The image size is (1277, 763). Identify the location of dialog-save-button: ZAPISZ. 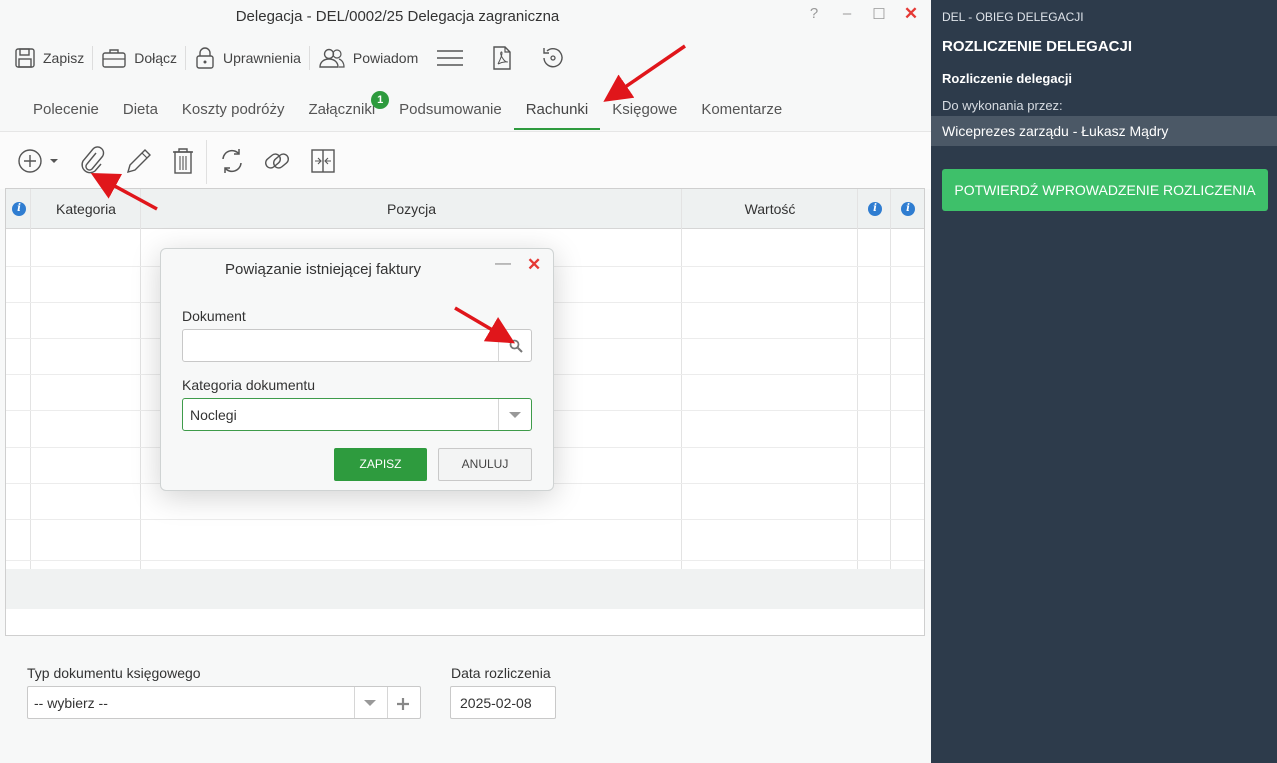
(380, 464).